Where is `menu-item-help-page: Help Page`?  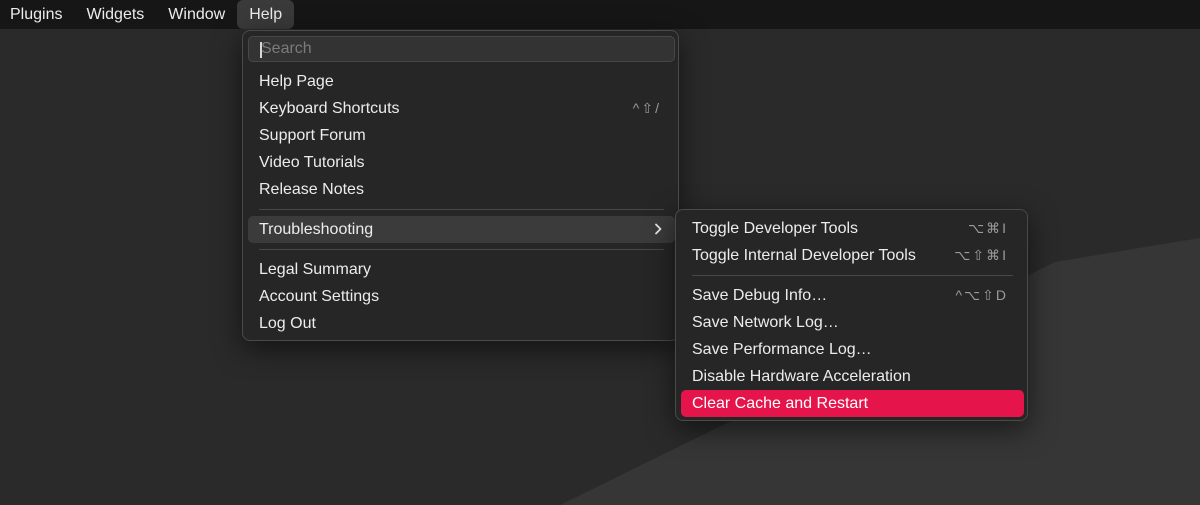 menu-item-help-page: Help Page is located at coordinates (461, 81).